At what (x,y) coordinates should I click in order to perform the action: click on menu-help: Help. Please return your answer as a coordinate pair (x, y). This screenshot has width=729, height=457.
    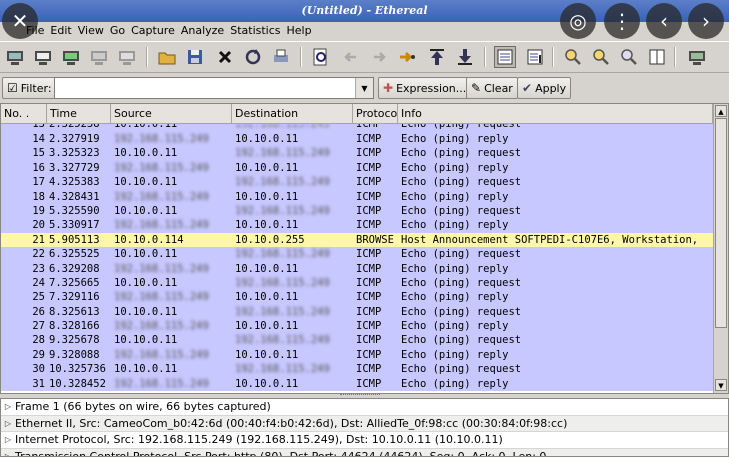
    Looking at the image, I should click on (300, 31).